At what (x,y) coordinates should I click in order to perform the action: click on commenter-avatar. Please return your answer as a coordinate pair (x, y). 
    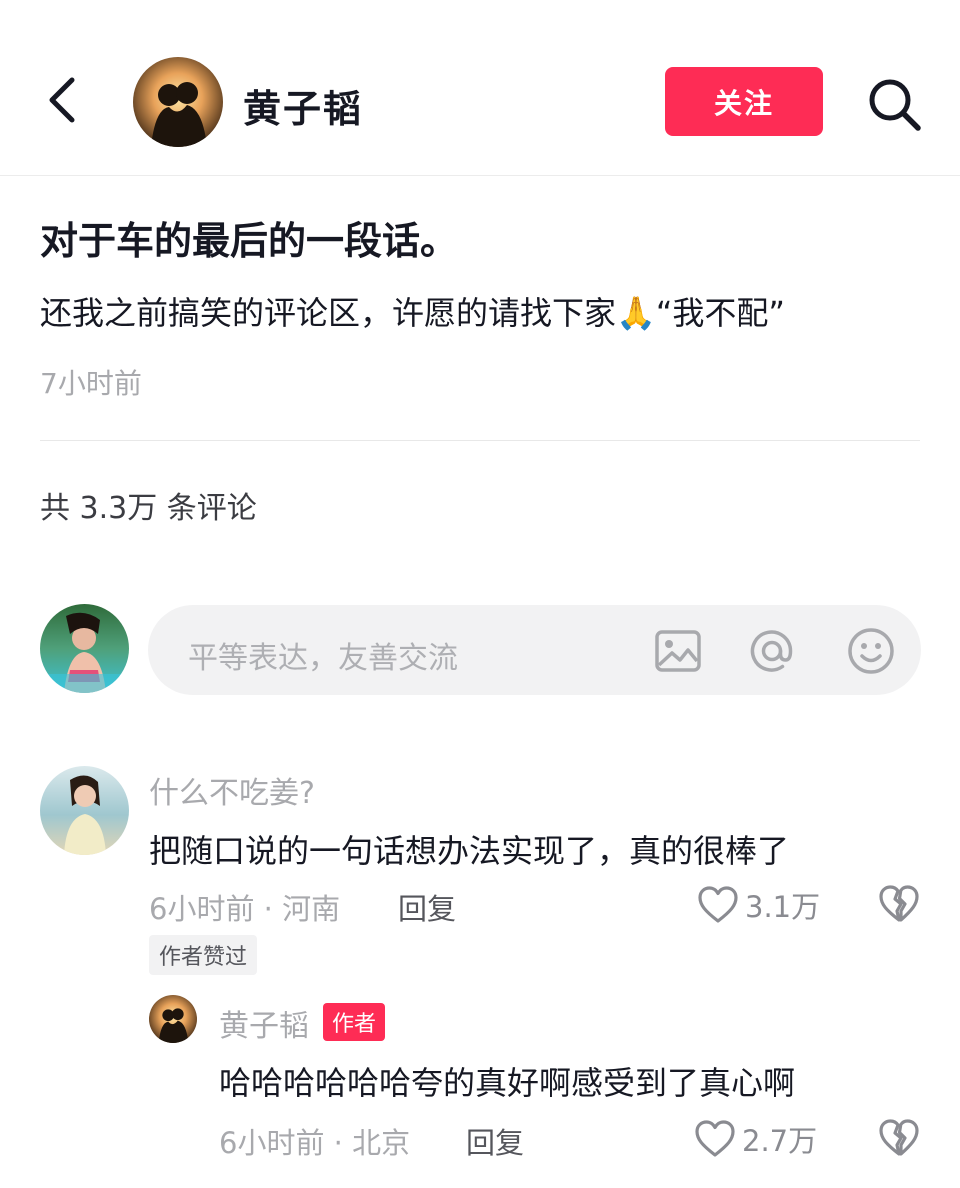
    Looking at the image, I should click on (84, 810).